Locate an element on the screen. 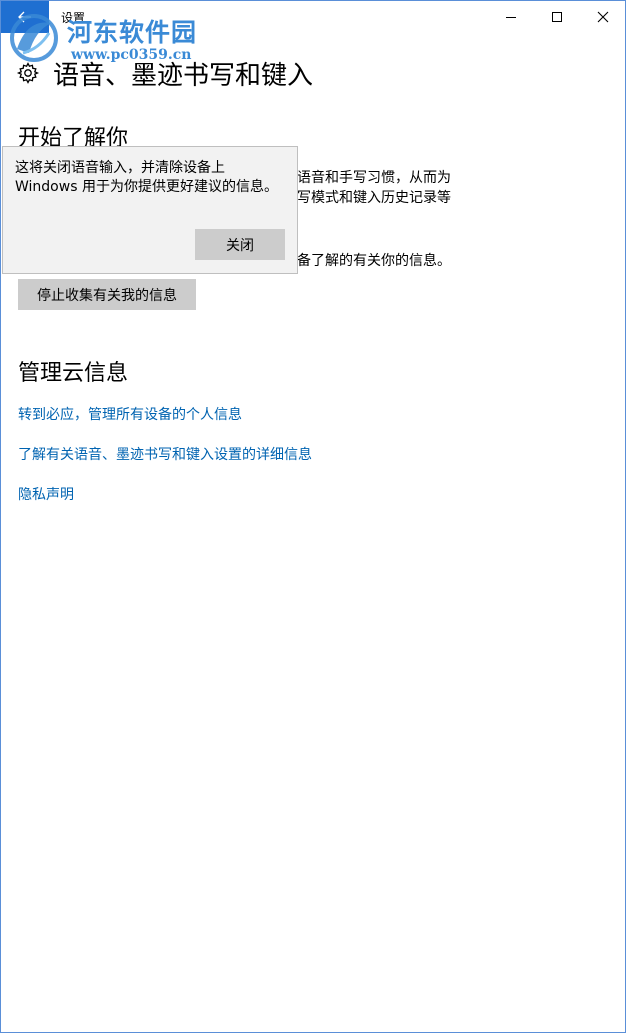 This screenshot has width=626, height=1033. maximize-icon is located at coordinates (557, 17).